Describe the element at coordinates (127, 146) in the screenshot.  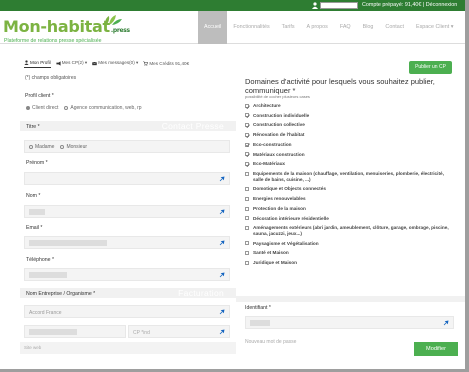
I see `title-select: Madame Monsieur` at that location.